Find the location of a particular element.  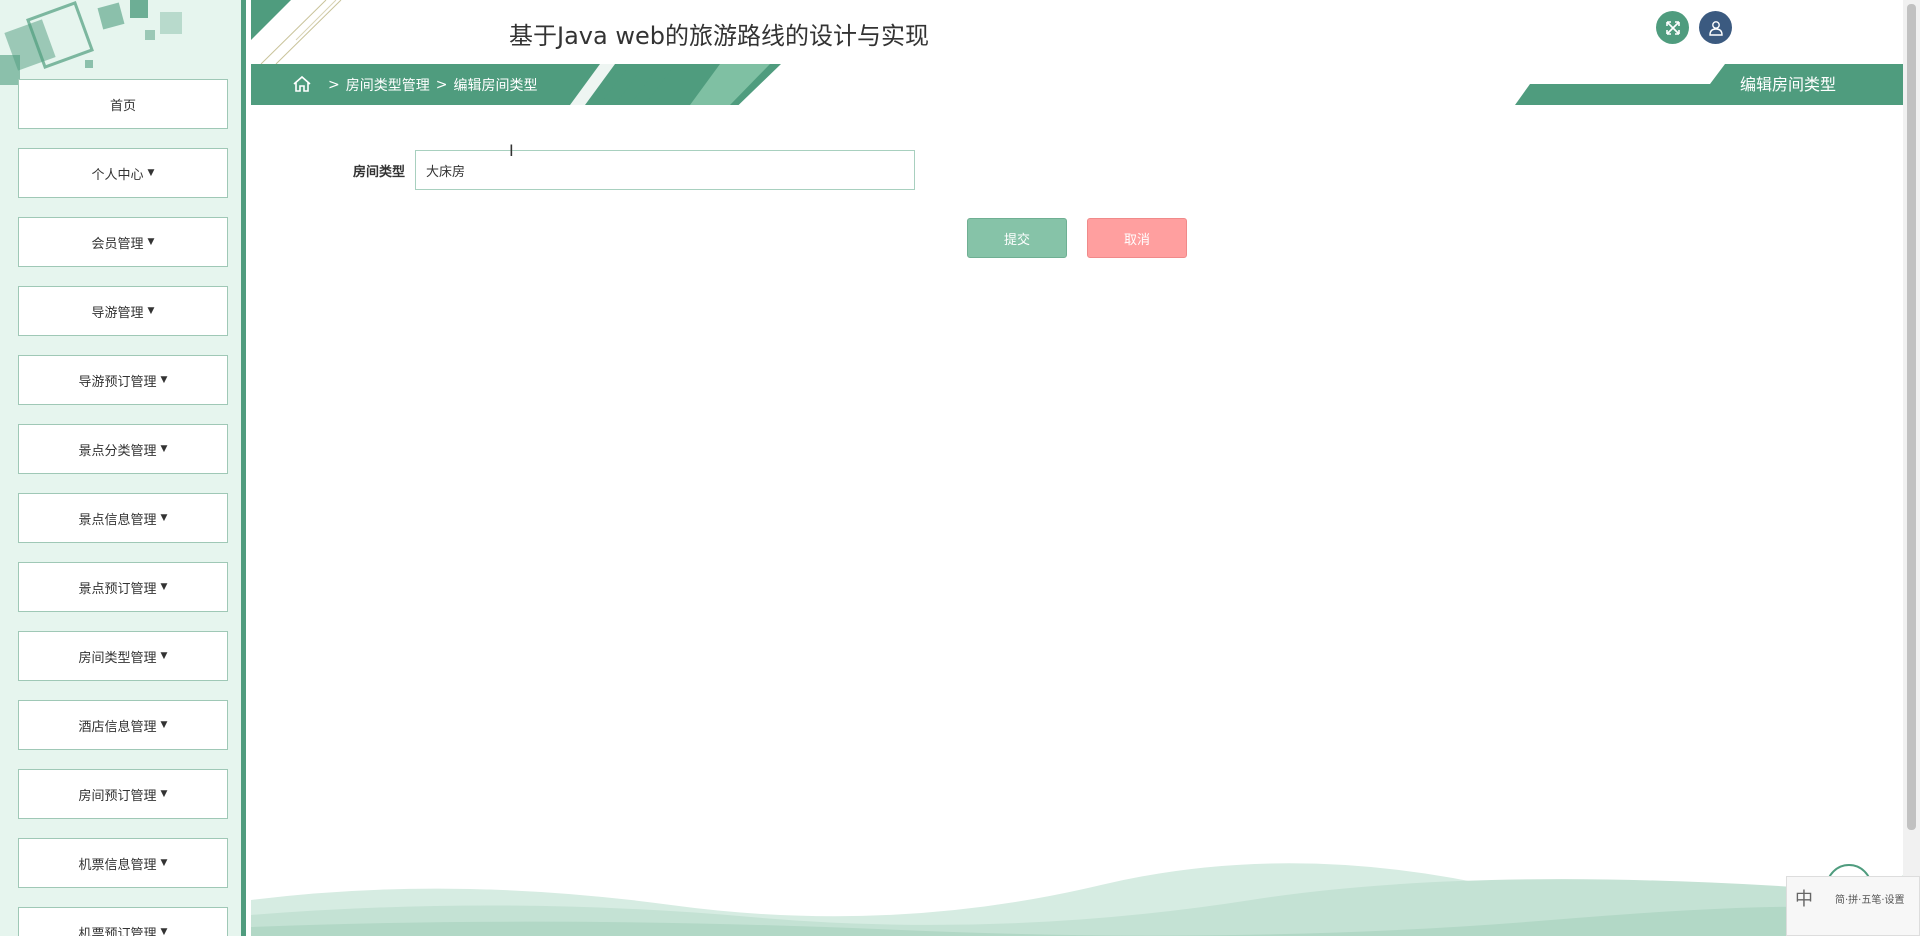

scrollbar-thumb is located at coordinates (1911, 417).